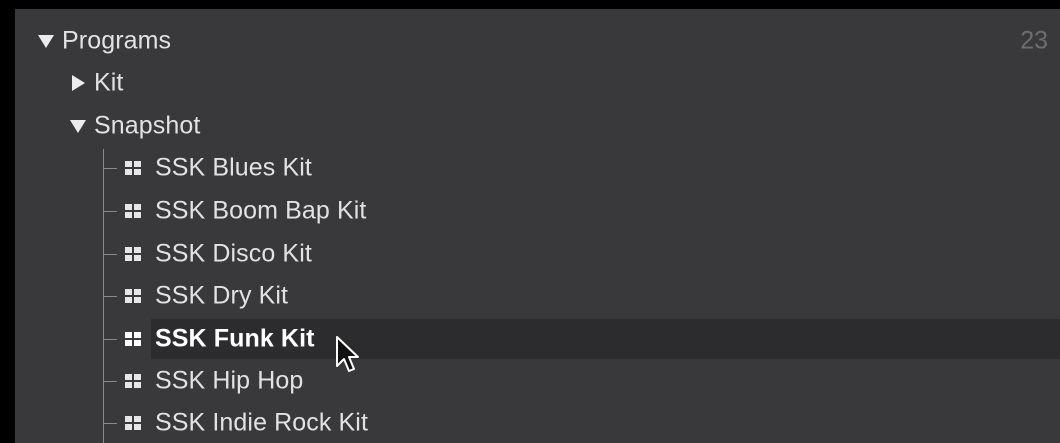 The height and width of the screenshot is (443, 1060). I want to click on list-item-label: SSK Dry Kit, so click(222, 295).